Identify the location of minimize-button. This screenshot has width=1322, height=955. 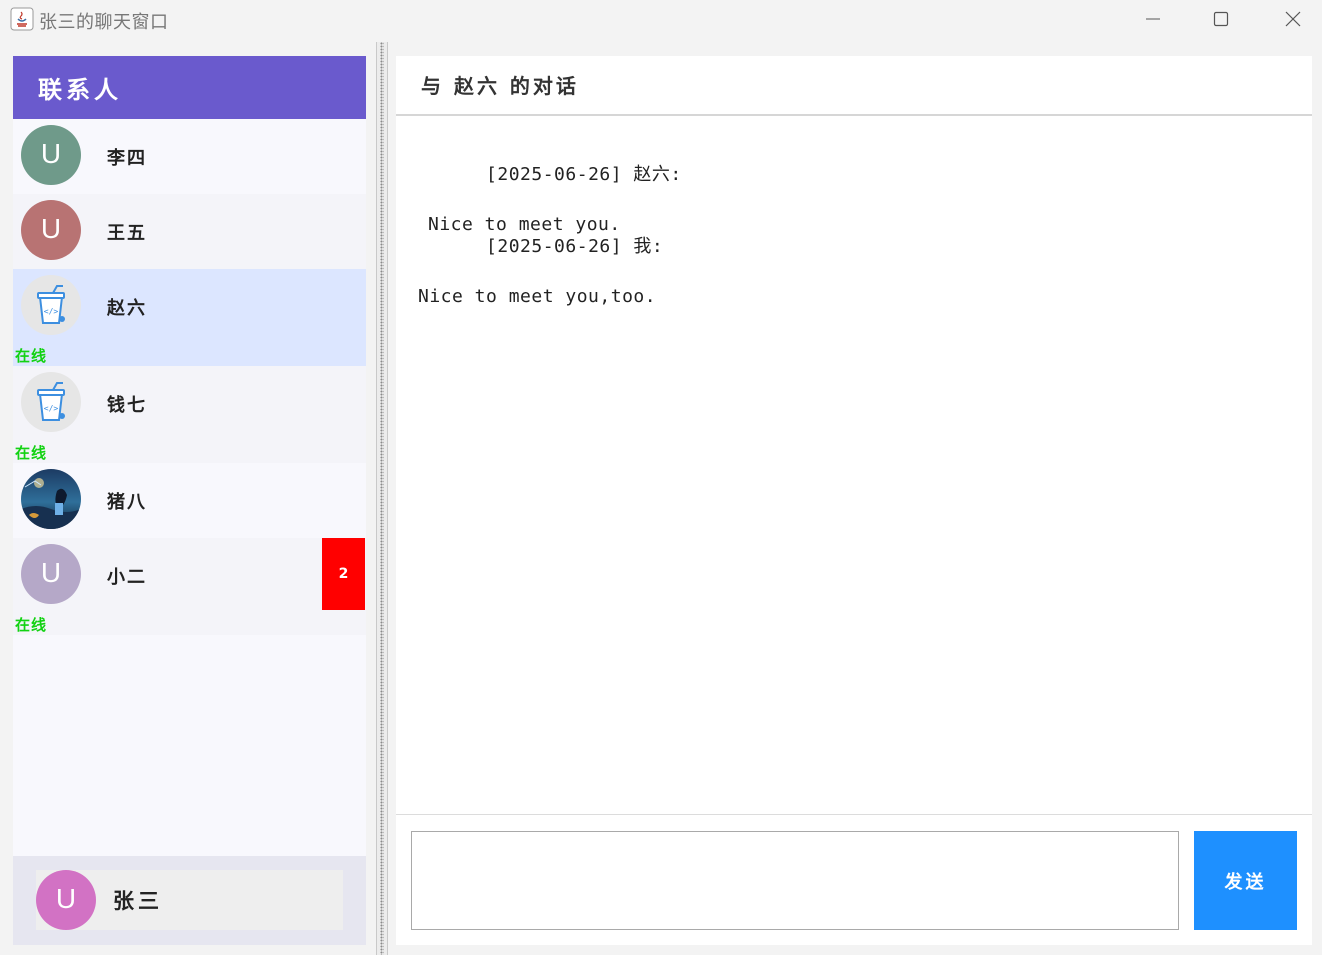
(1153, 19).